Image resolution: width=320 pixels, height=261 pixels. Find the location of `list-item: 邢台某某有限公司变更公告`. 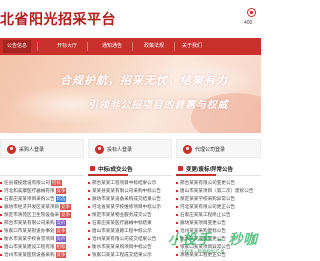

list-item: 邢台某某有限公司变更公告 is located at coordinates (218, 183).